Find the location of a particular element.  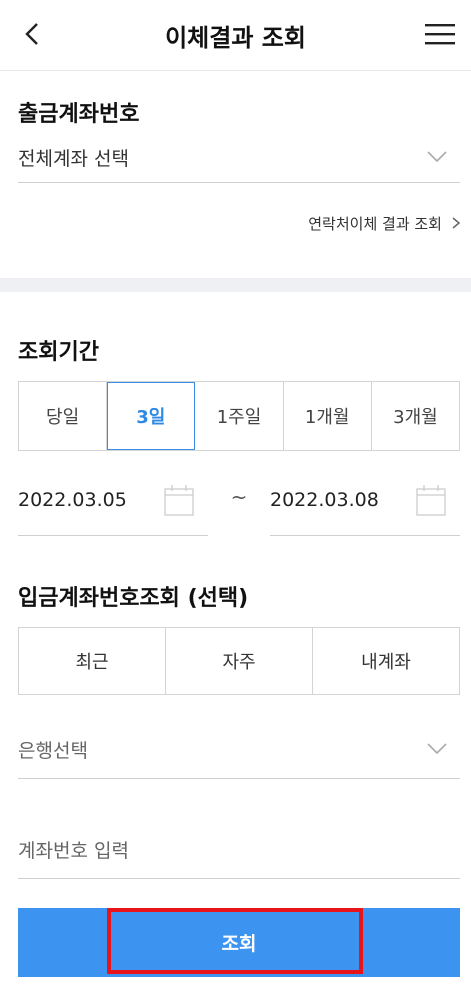

start-date-value: 2022.03.05 is located at coordinates (72, 500).